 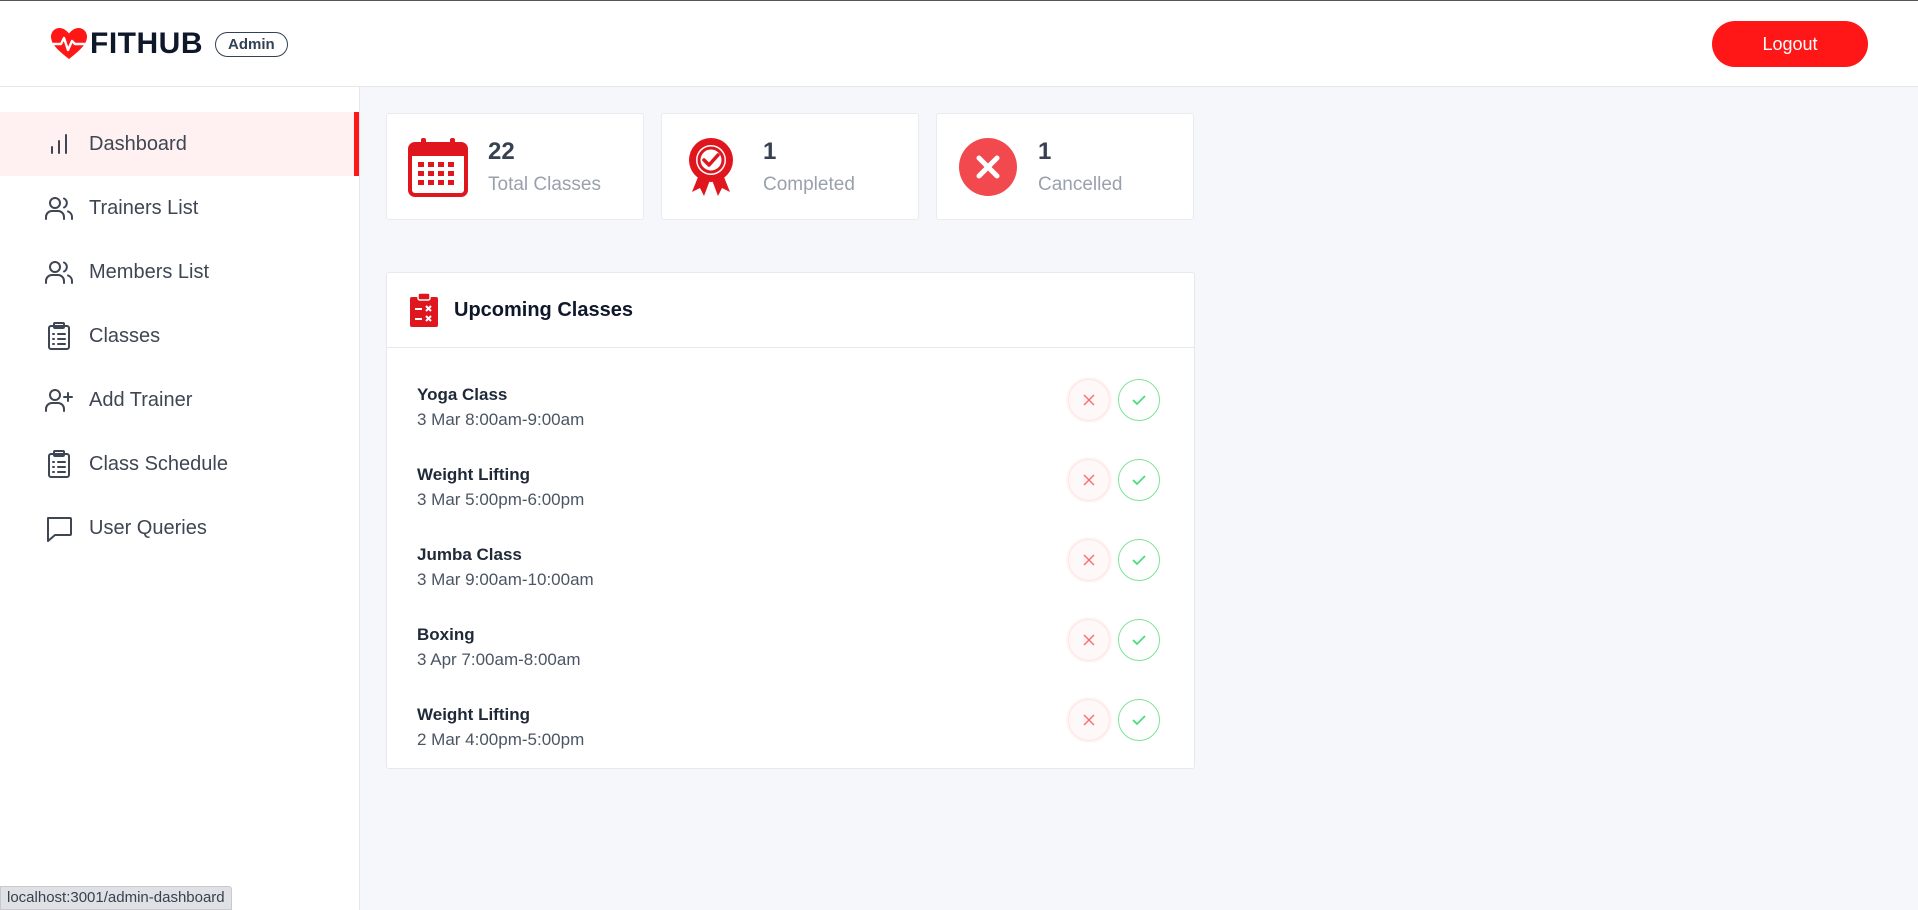 What do you see at coordinates (469, 554) in the screenshot?
I see `class-name: Jumba Class` at bounding box center [469, 554].